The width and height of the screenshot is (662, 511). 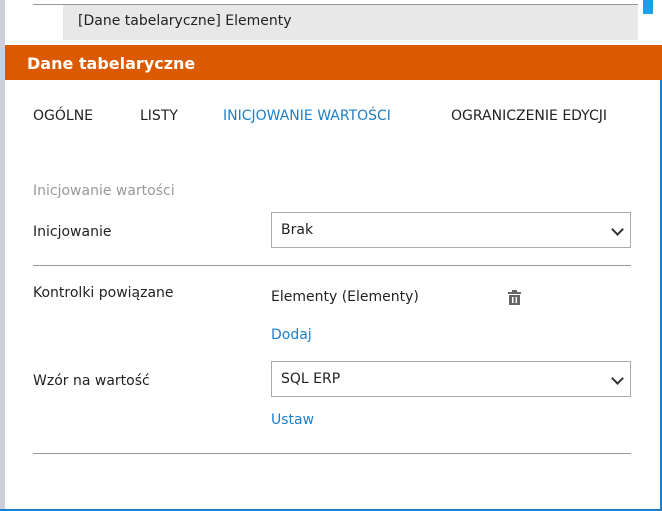 I want to click on related-control-item: Elementy (Elementy), so click(x=345, y=297).